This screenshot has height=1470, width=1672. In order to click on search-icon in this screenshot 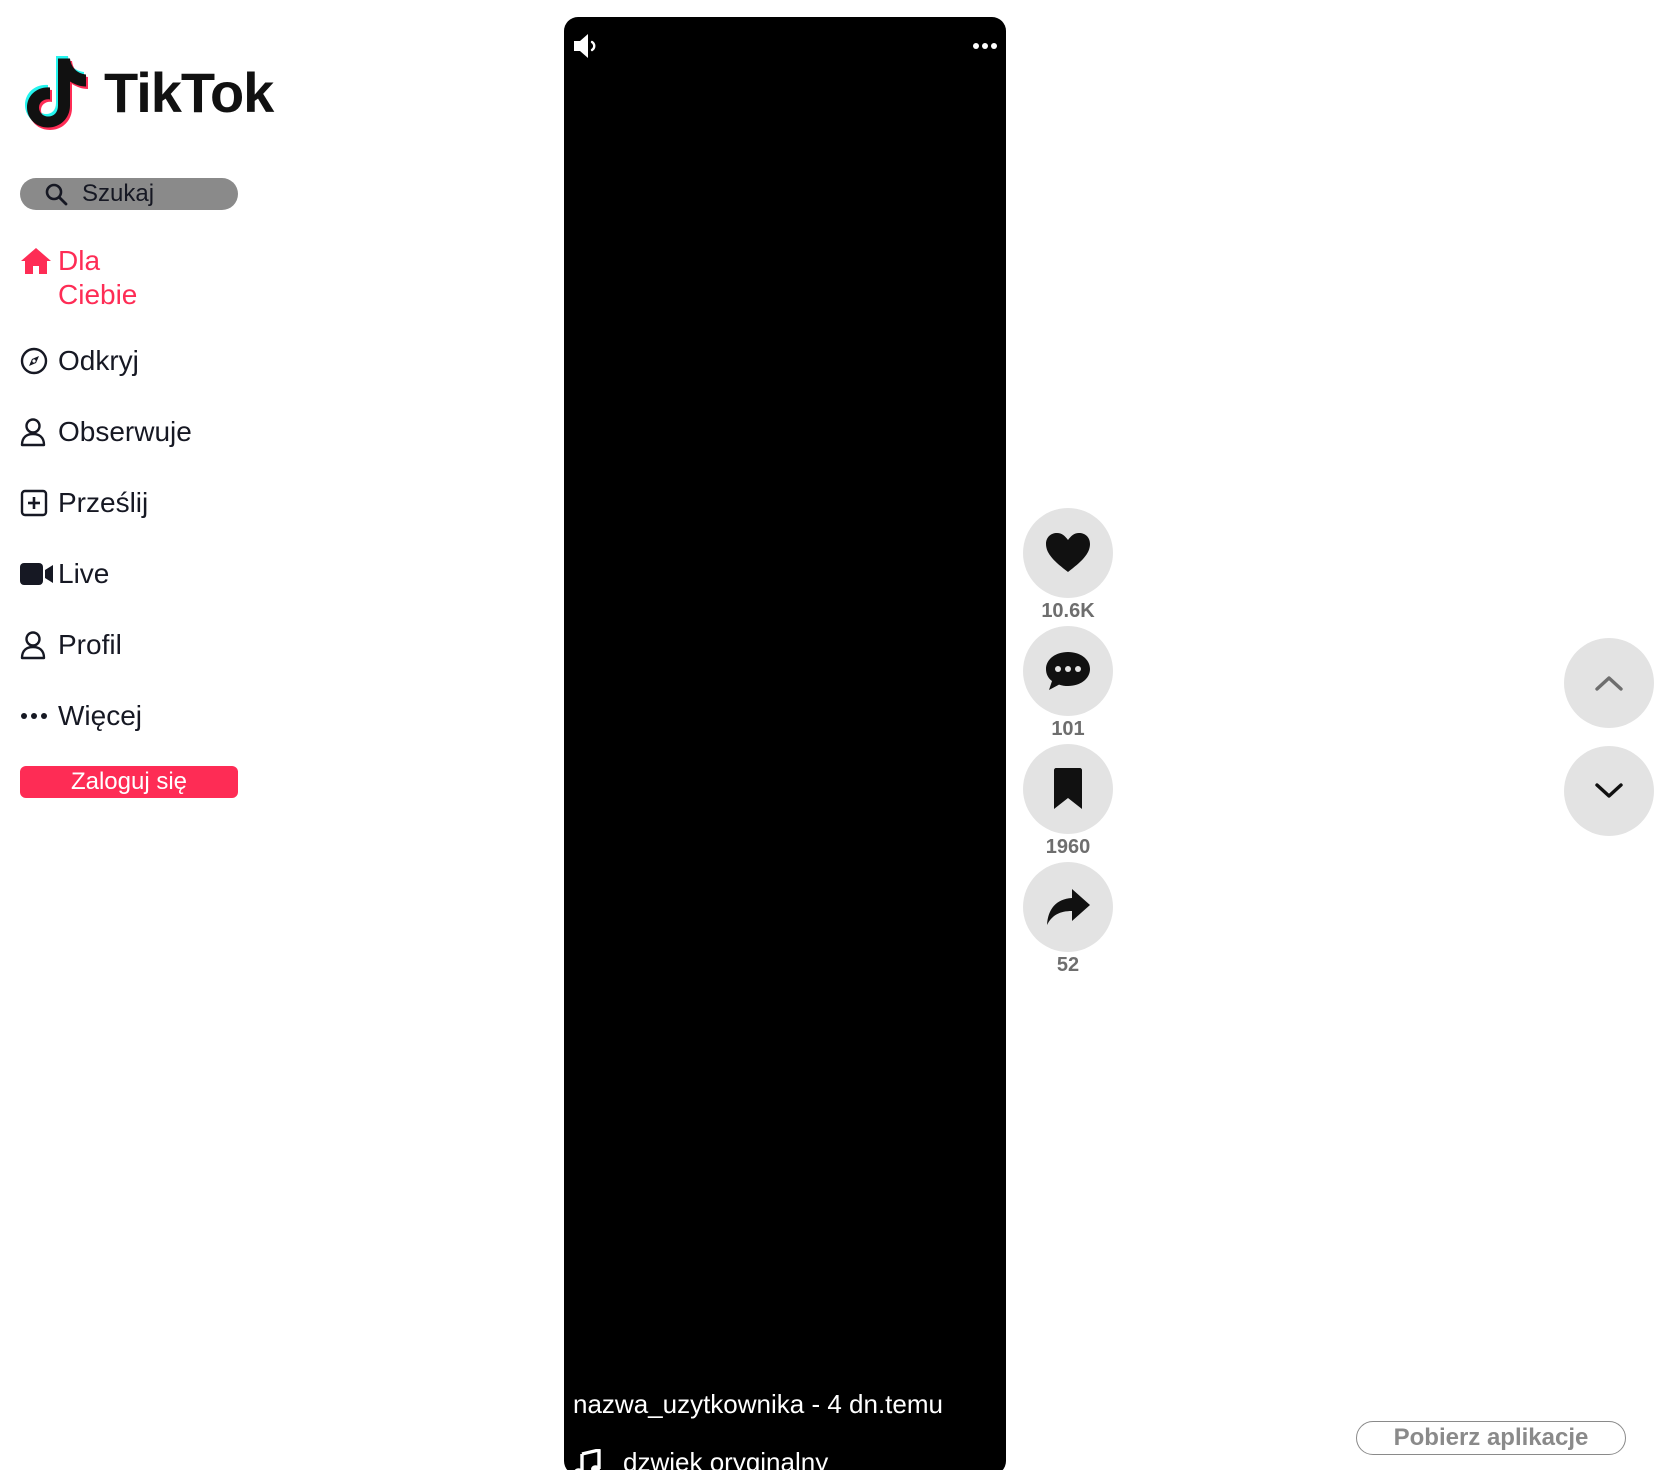, I will do `click(56, 194)`.